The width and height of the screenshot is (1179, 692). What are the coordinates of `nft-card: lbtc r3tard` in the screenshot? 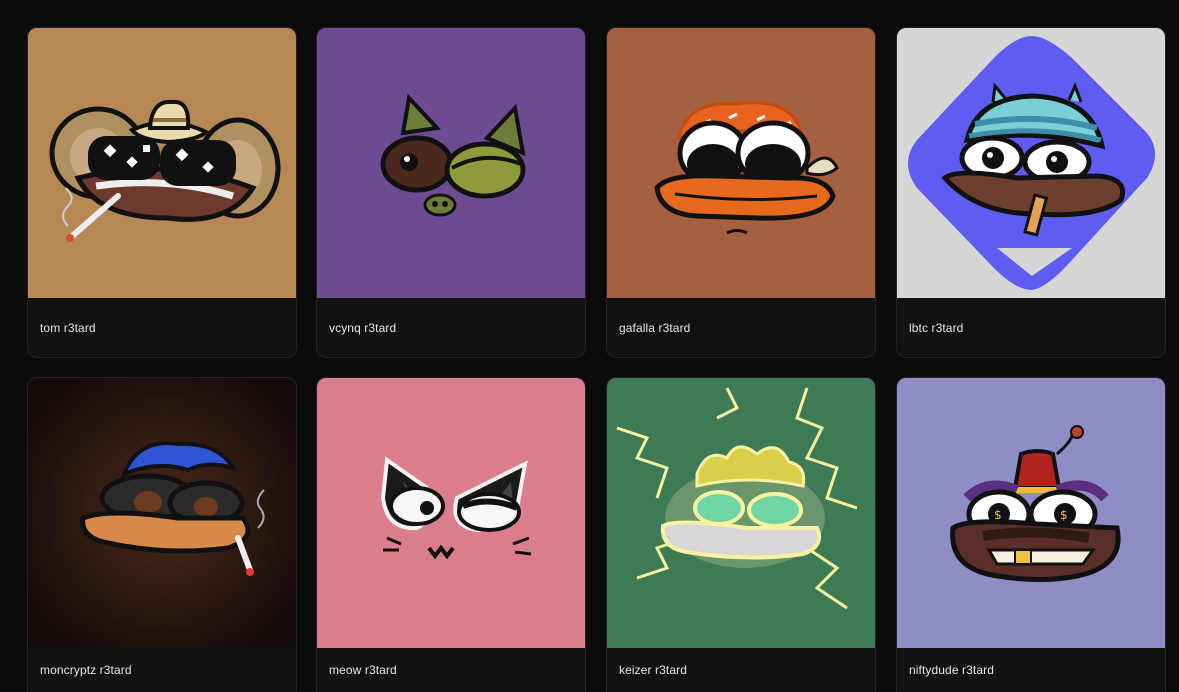 It's located at (1031, 192).